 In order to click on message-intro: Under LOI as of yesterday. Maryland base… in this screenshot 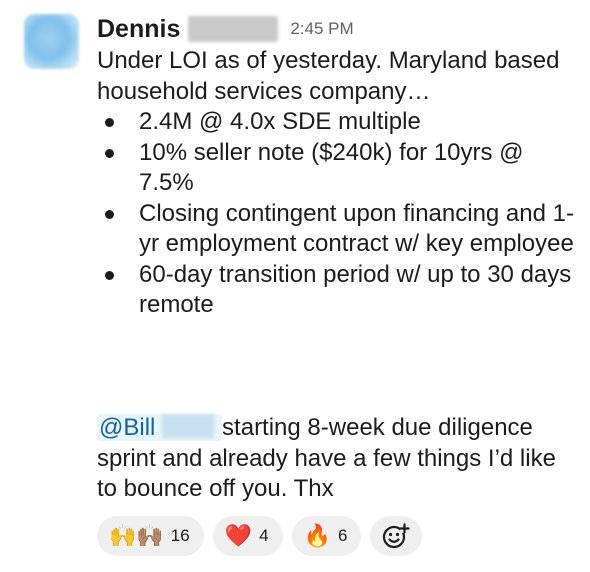, I will do `click(328, 76)`.